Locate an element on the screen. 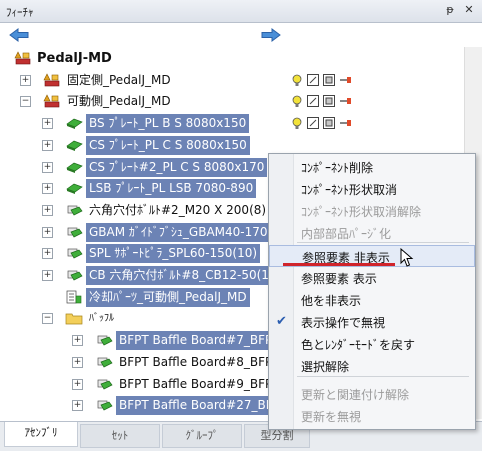  folder-icon is located at coordinates (74, 318).